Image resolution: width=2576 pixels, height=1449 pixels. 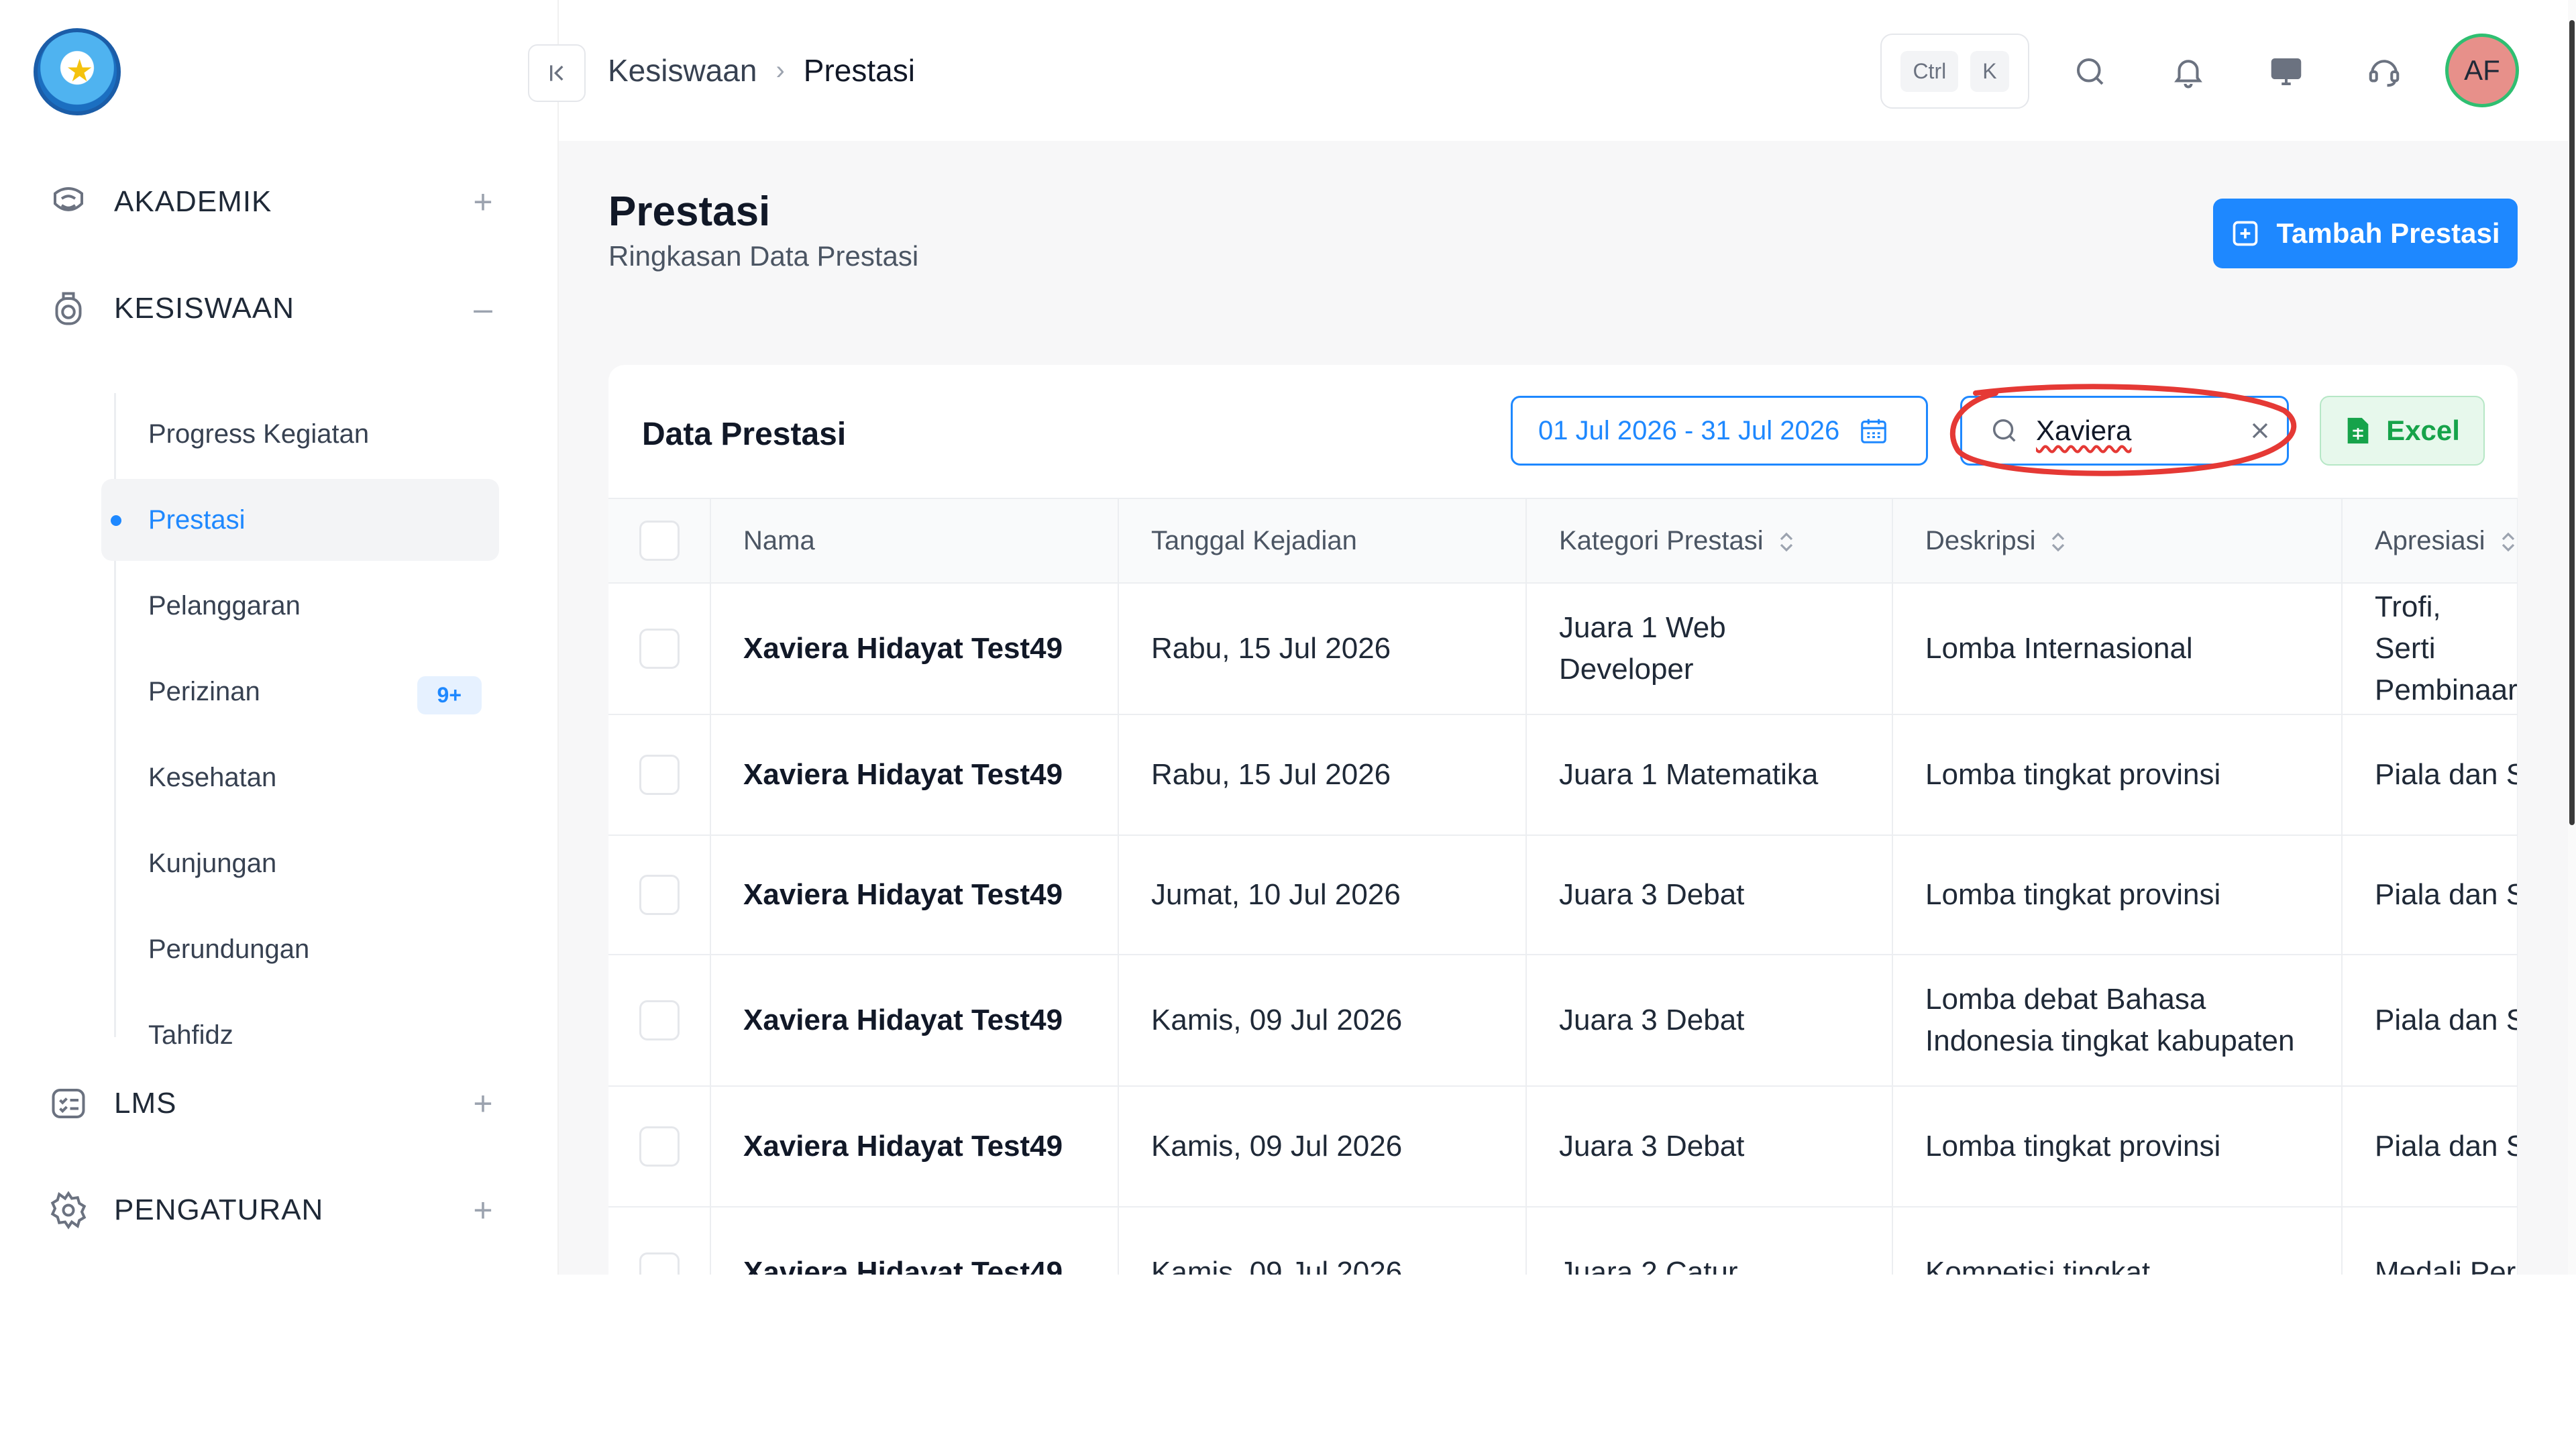 I want to click on student-icon, so click(x=68, y=308).